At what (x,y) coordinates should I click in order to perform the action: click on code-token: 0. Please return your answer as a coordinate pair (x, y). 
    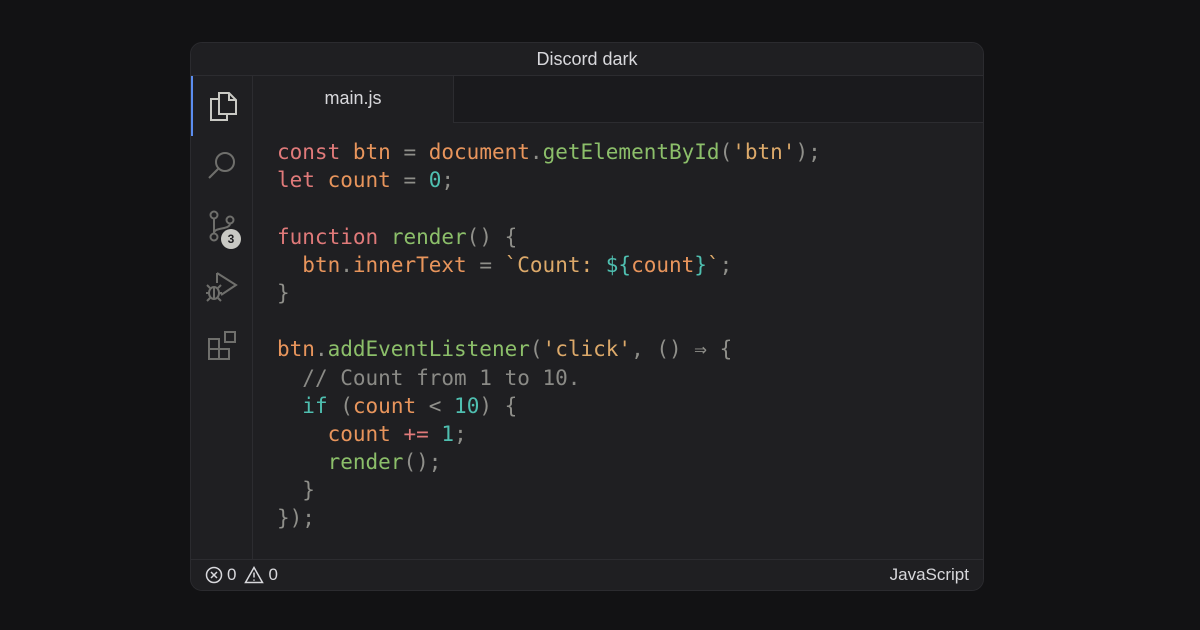
    Looking at the image, I should click on (435, 180).